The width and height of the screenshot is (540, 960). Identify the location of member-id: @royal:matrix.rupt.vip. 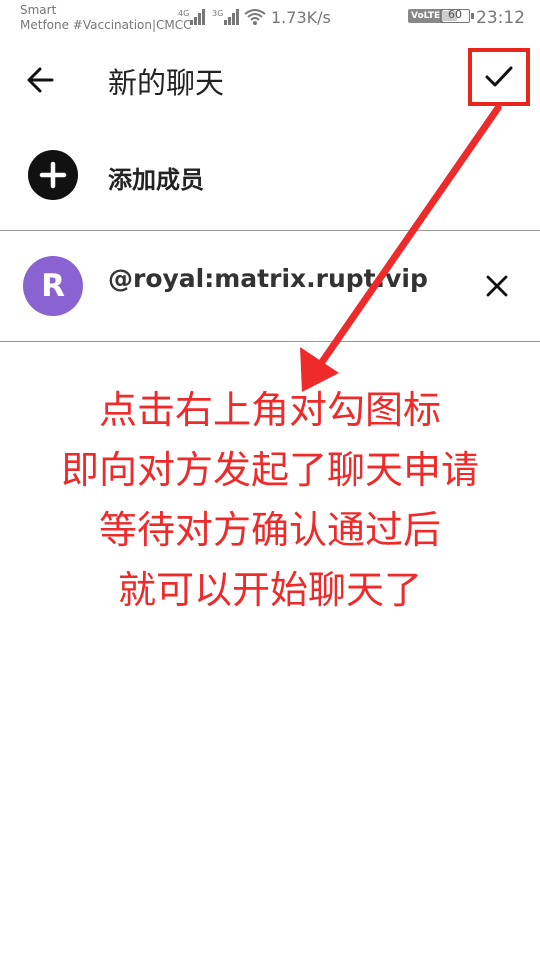
(268, 278).